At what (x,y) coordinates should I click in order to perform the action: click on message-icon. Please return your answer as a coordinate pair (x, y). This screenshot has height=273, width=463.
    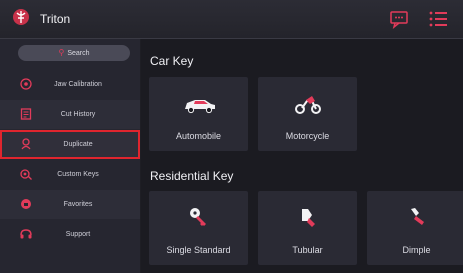
    Looking at the image, I should click on (399, 19).